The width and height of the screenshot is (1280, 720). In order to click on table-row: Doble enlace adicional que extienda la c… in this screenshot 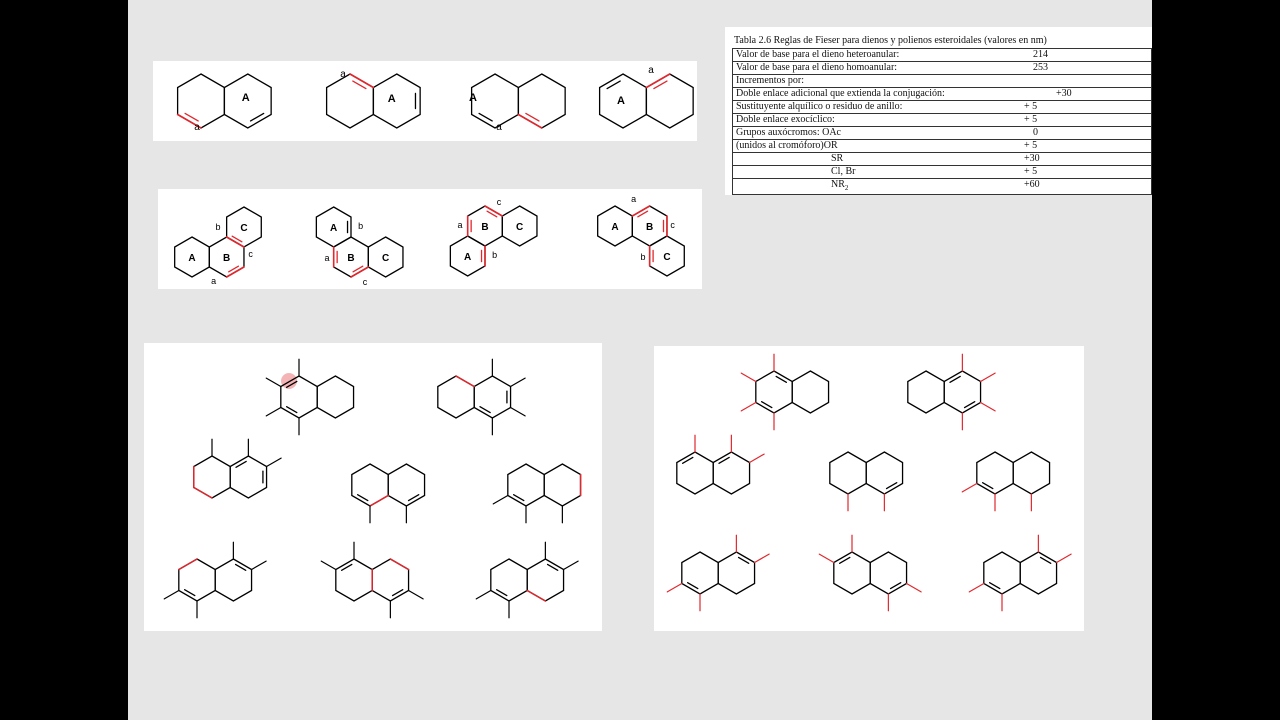, I will do `click(942, 94)`.